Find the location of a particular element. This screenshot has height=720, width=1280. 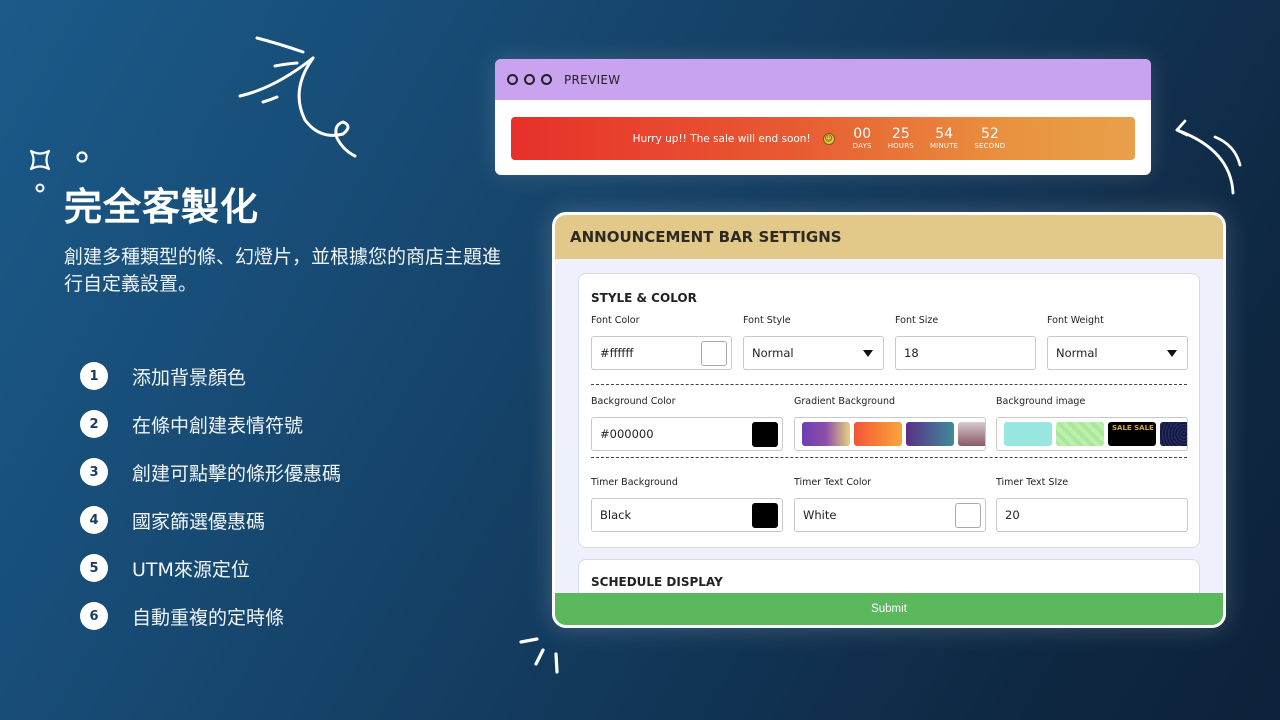

feature-item: 6 自動重複的定時條 is located at coordinates (210, 616).